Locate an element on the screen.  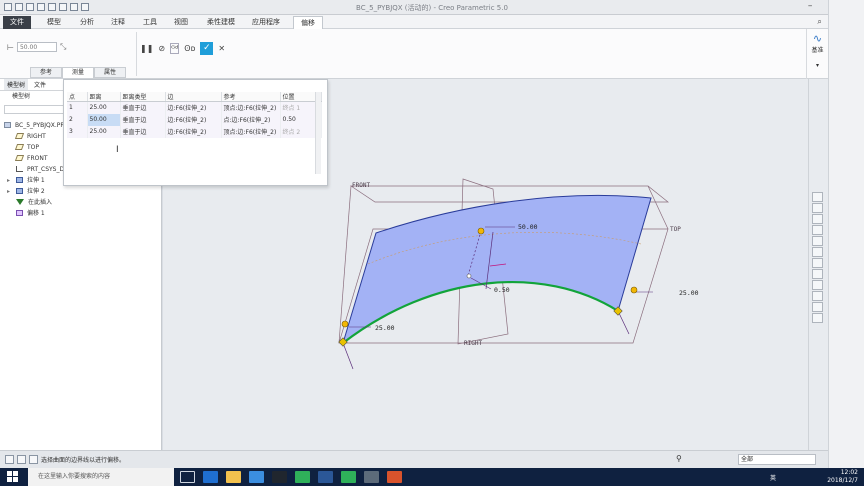
tab-model-tree: 模型树 is located at coordinates (16, 84).